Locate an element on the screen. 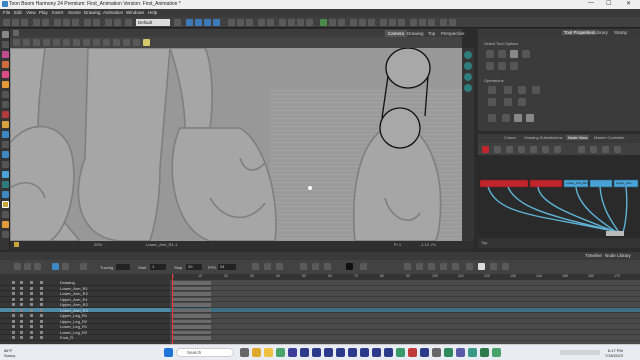  key-icon is located at coordinates (267, 266).